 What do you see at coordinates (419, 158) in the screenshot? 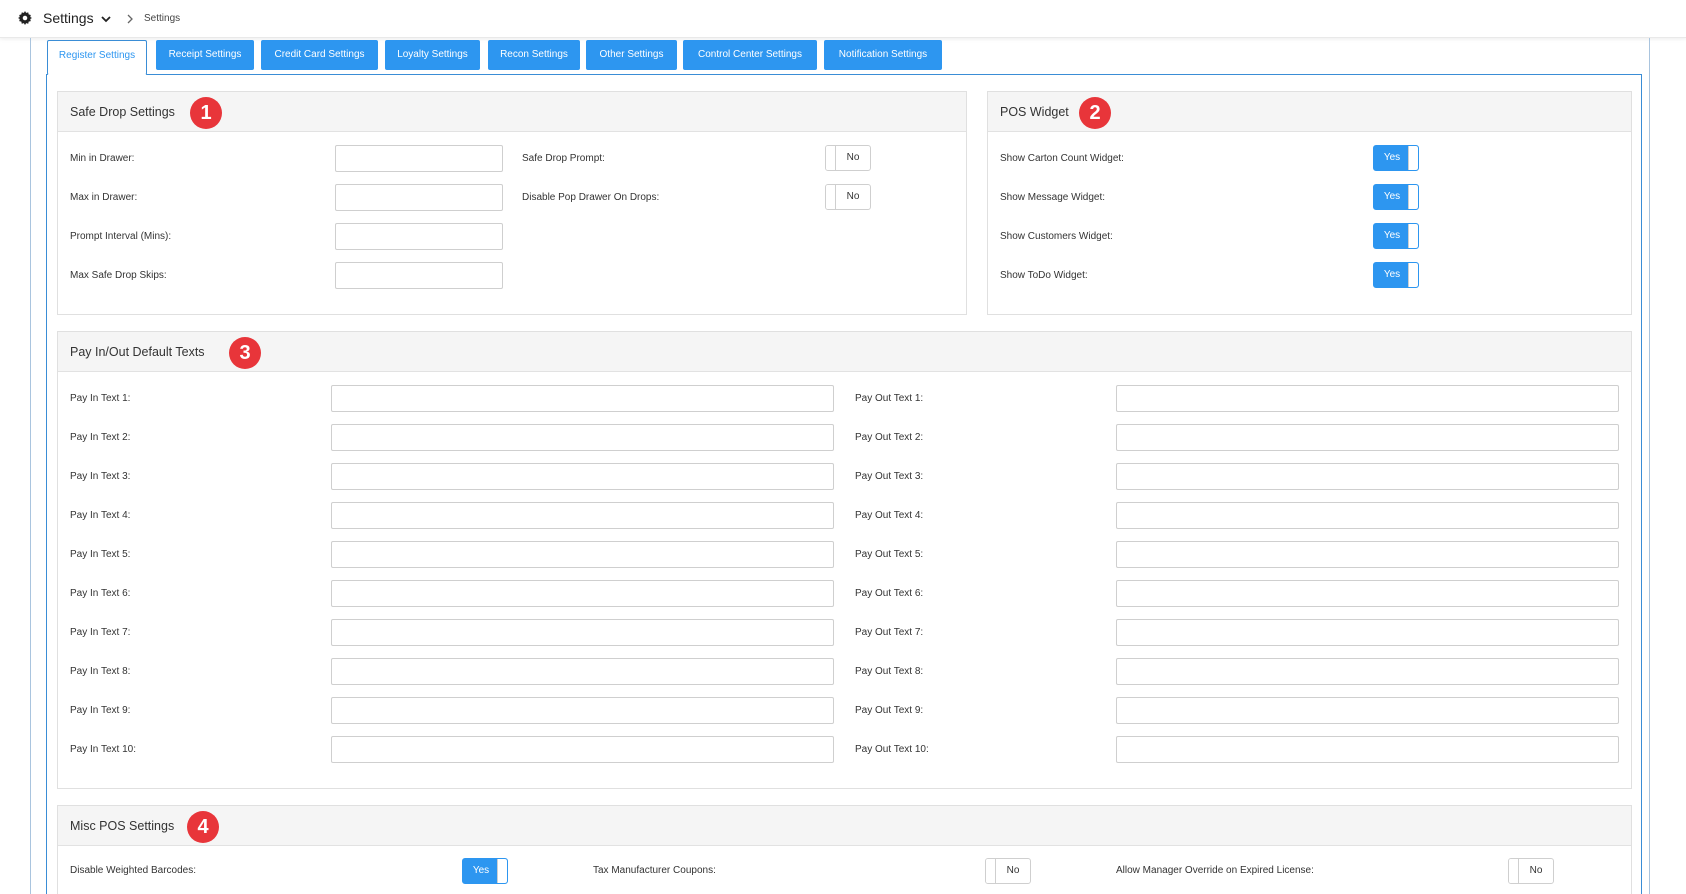
I see `min-in-drawer-input` at bounding box center [419, 158].